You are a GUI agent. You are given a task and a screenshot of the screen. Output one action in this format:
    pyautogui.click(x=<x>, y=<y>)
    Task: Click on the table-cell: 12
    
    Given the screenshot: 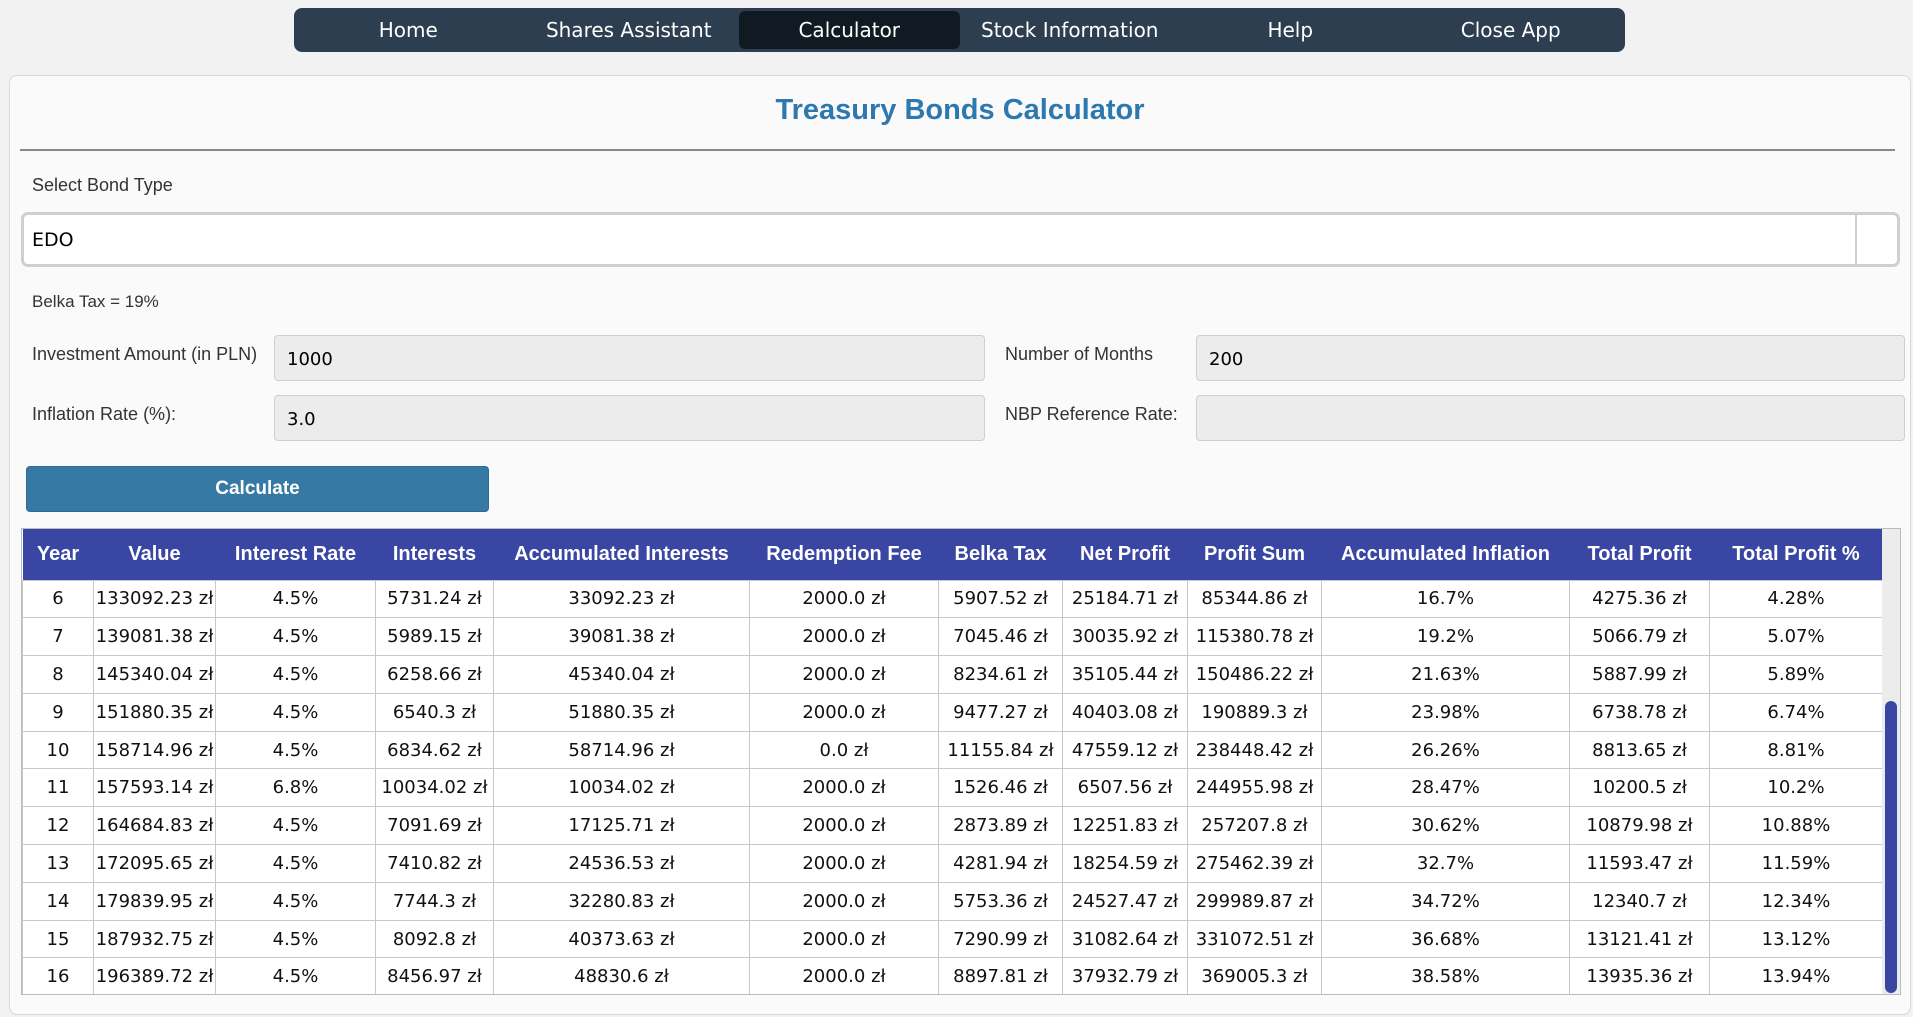 What is the action you would take?
    pyautogui.click(x=58, y=826)
    